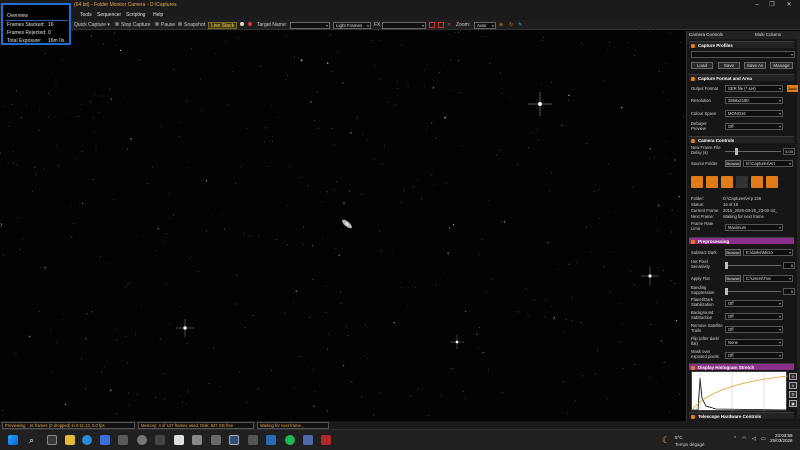  What do you see at coordinates (741, 366) in the screenshot?
I see `section-histogram: Display Histogram Stretch` at bounding box center [741, 366].